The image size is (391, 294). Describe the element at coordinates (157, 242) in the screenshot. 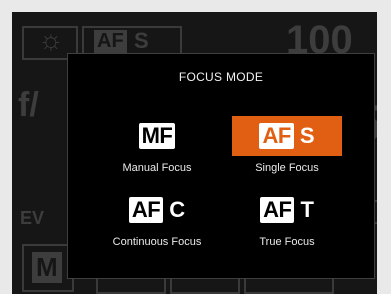

I see `option-label: Continuous Focus` at that location.